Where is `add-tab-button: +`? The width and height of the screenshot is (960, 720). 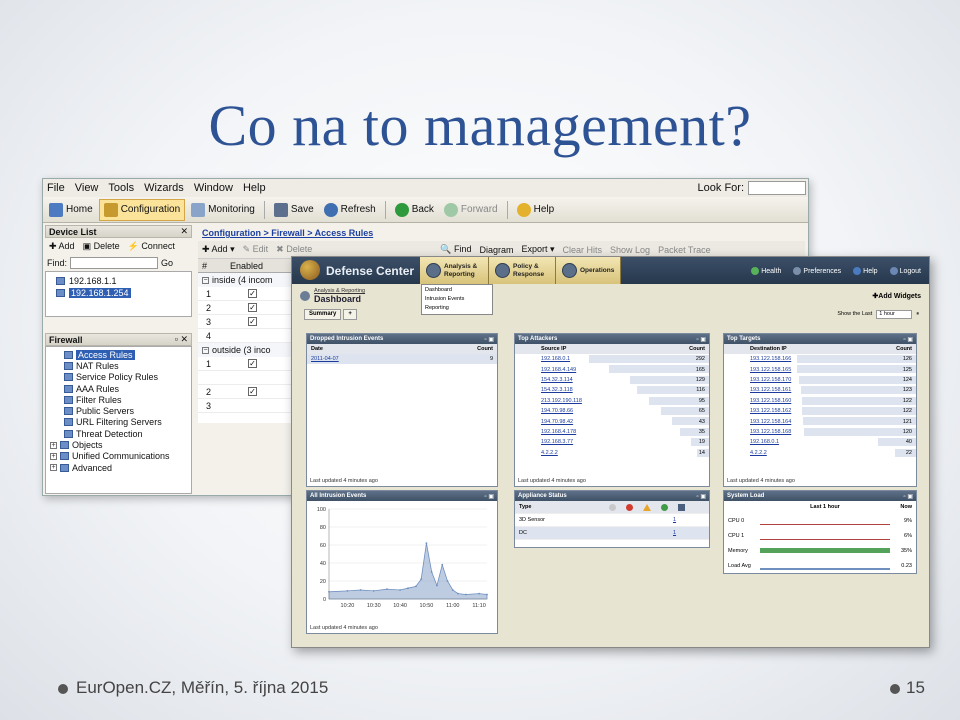
add-tab-button: + is located at coordinates (350, 314).